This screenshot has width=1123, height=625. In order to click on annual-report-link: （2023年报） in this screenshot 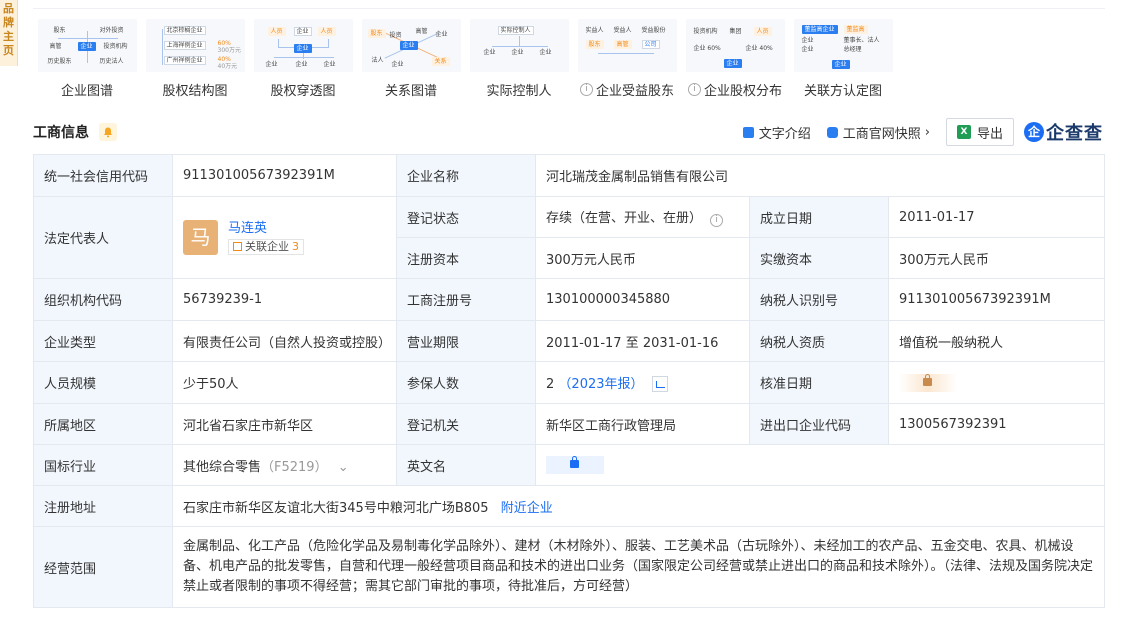, I will do `click(600, 384)`.